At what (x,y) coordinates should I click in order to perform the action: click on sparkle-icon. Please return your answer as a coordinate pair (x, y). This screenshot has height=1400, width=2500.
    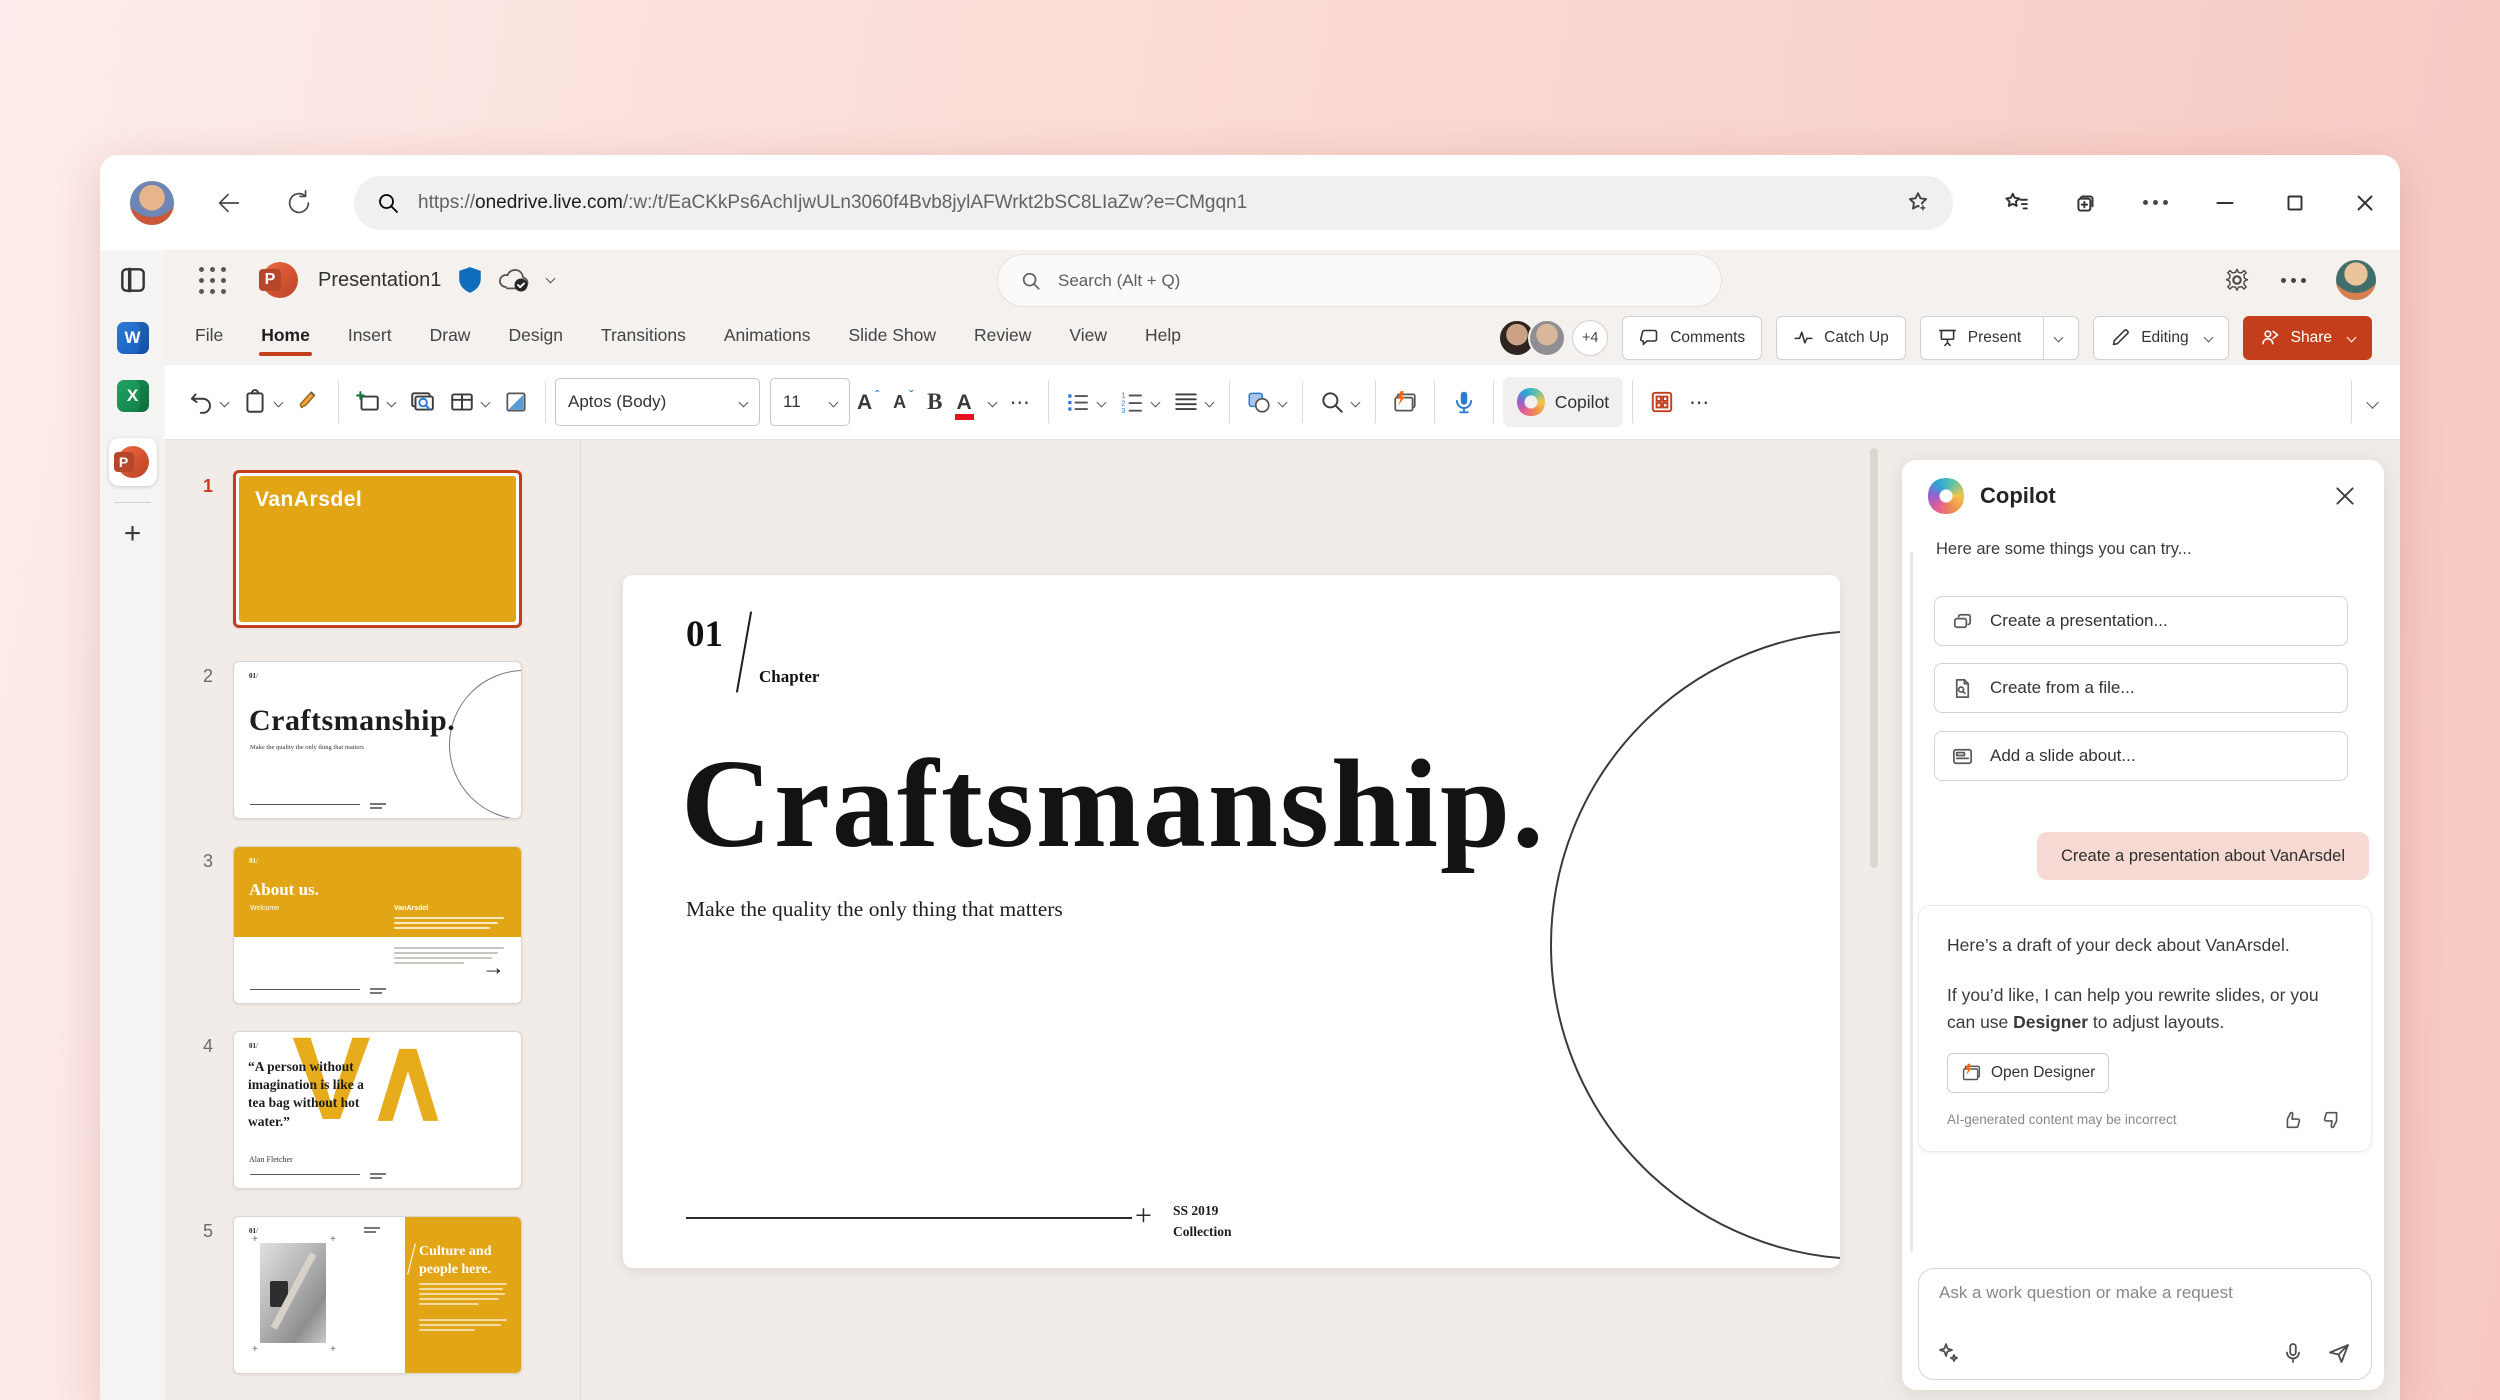
    Looking at the image, I should click on (1949, 1353).